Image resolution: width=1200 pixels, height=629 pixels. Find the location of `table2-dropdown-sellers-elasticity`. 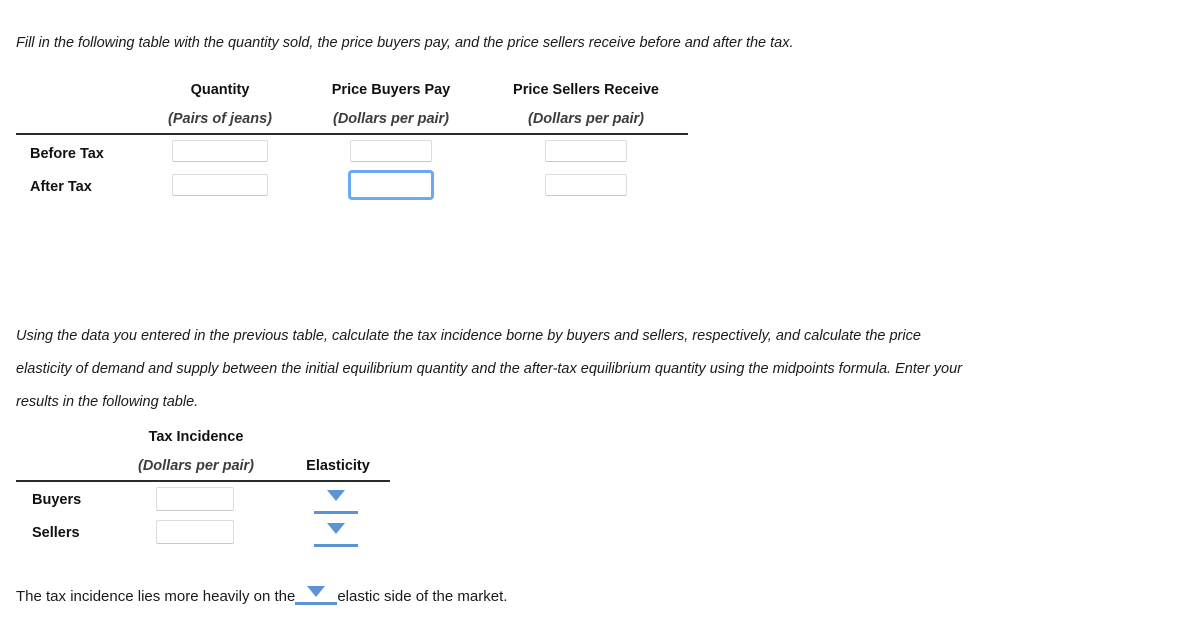

table2-dropdown-sellers-elasticity is located at coordinates (336, 534).